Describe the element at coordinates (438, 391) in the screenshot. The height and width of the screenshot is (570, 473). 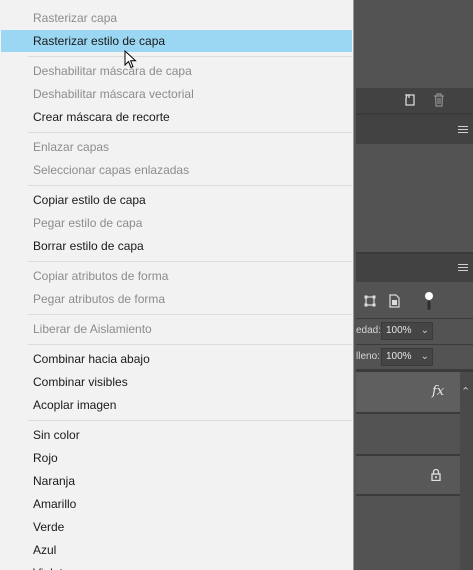
I see `fx-icon: fx` at that location.